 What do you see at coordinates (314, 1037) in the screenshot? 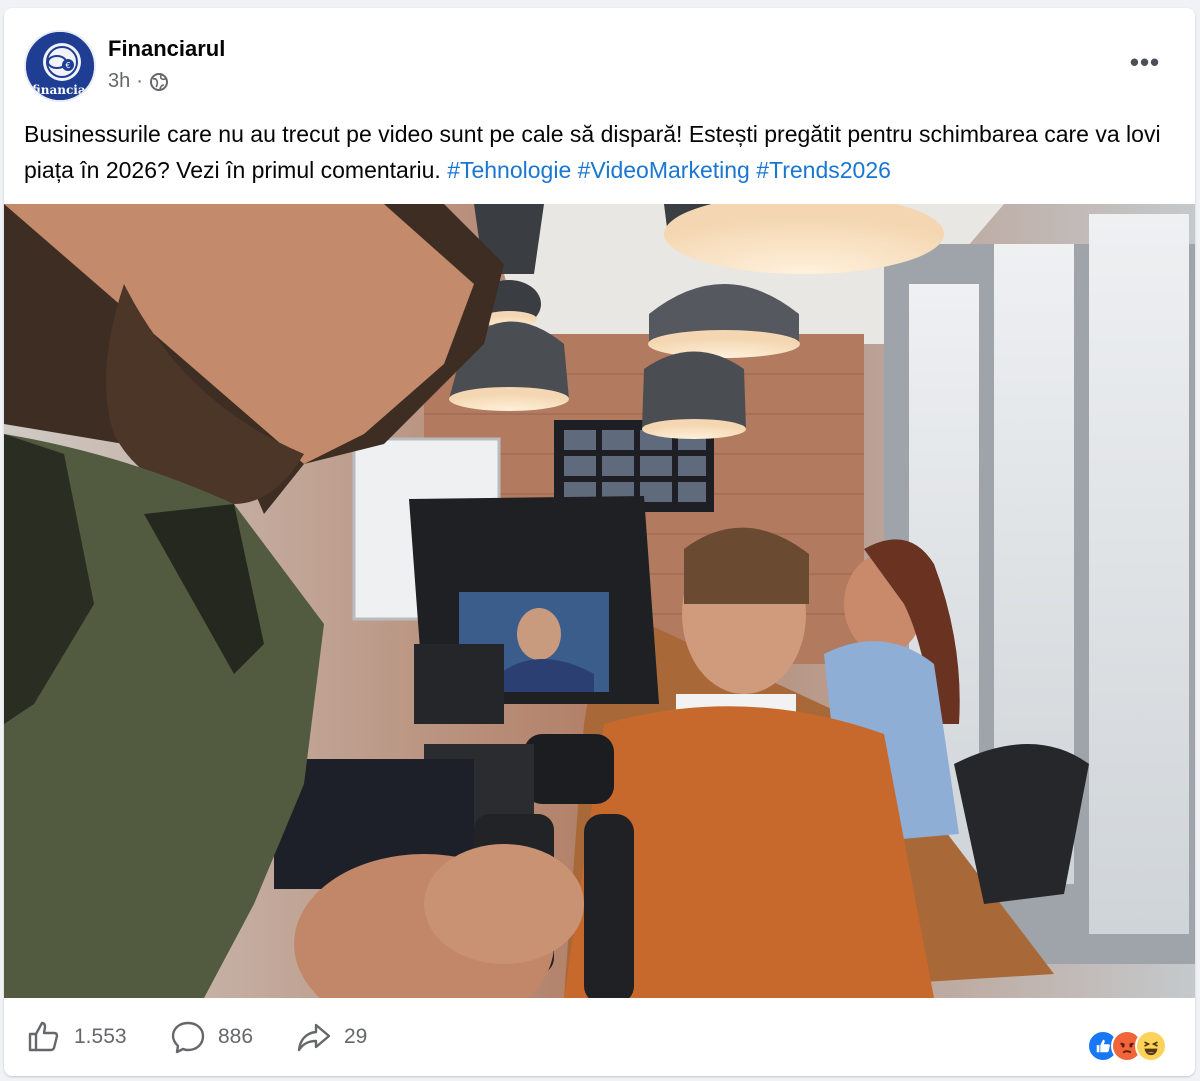
I see `share-arrow-icon` at bounding box center [314, 1037].